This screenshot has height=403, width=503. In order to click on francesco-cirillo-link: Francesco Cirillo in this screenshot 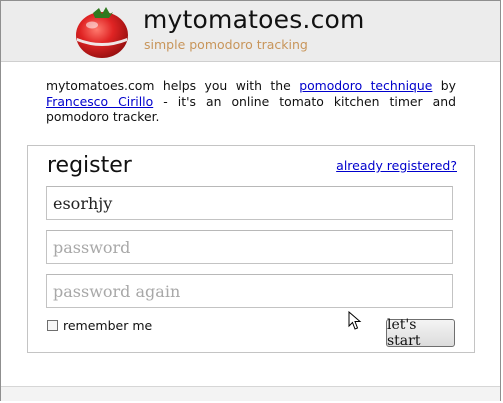, I will do `click(99, 101)`.